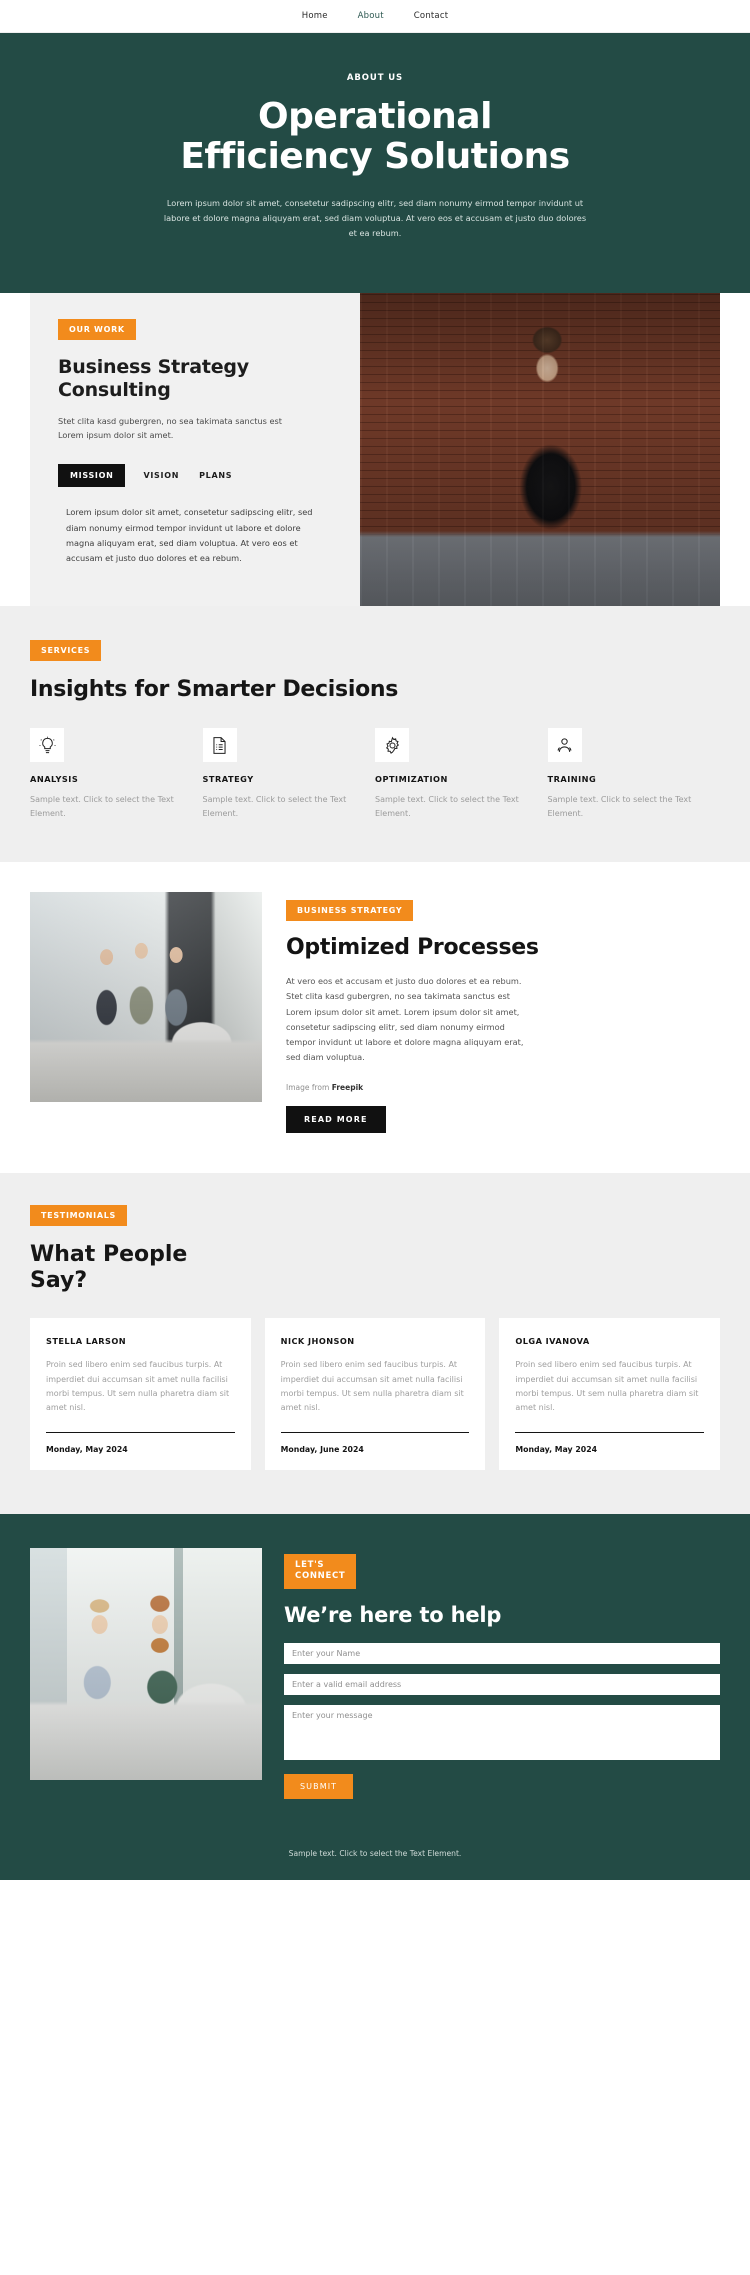 This screenshot has width=750, height=2275. Describe the element at coordinates (336, 1120) in the screenshot. I see `read-more-button: READ MORE` at that location.